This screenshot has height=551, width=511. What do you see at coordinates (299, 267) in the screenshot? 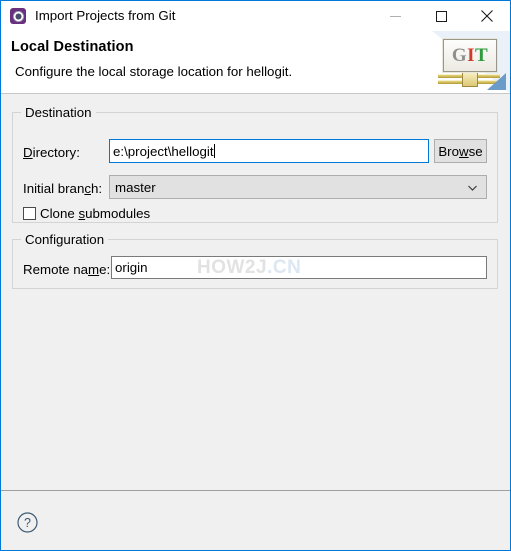
I see `remote-name-input: origin` at bounding box center [299, 267].